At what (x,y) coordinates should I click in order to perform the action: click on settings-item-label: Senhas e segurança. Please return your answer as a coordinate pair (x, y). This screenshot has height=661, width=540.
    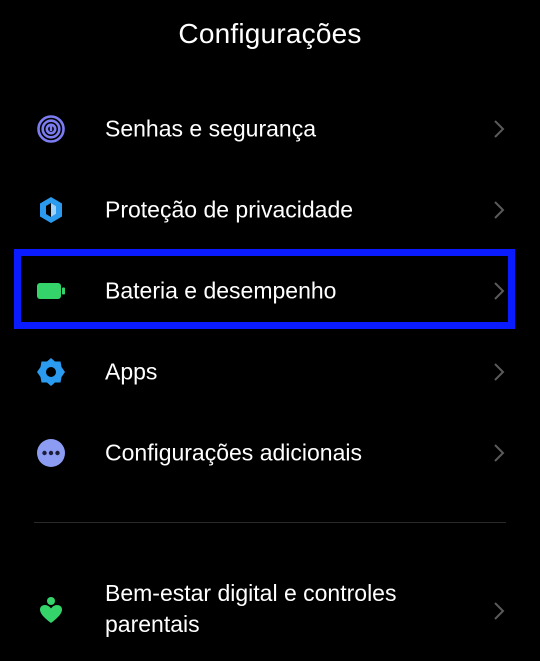
    Looking at the image, I should click on (210, 128).